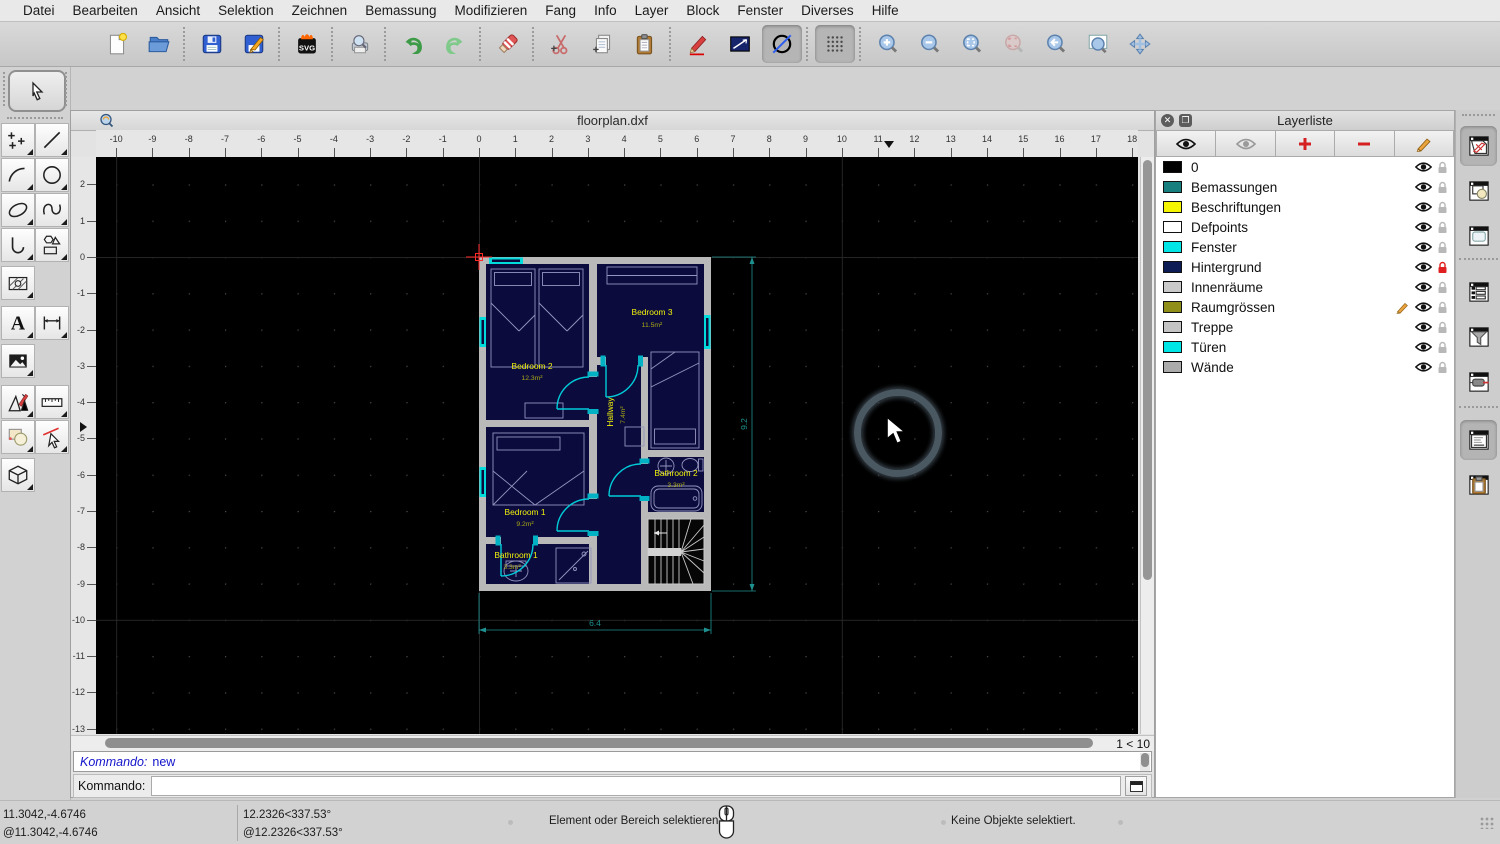 Image resolution: width=1500 pixels, height=844 pixels. I want to click on vertical-scrollbar-thumb, so click(1147, 370).